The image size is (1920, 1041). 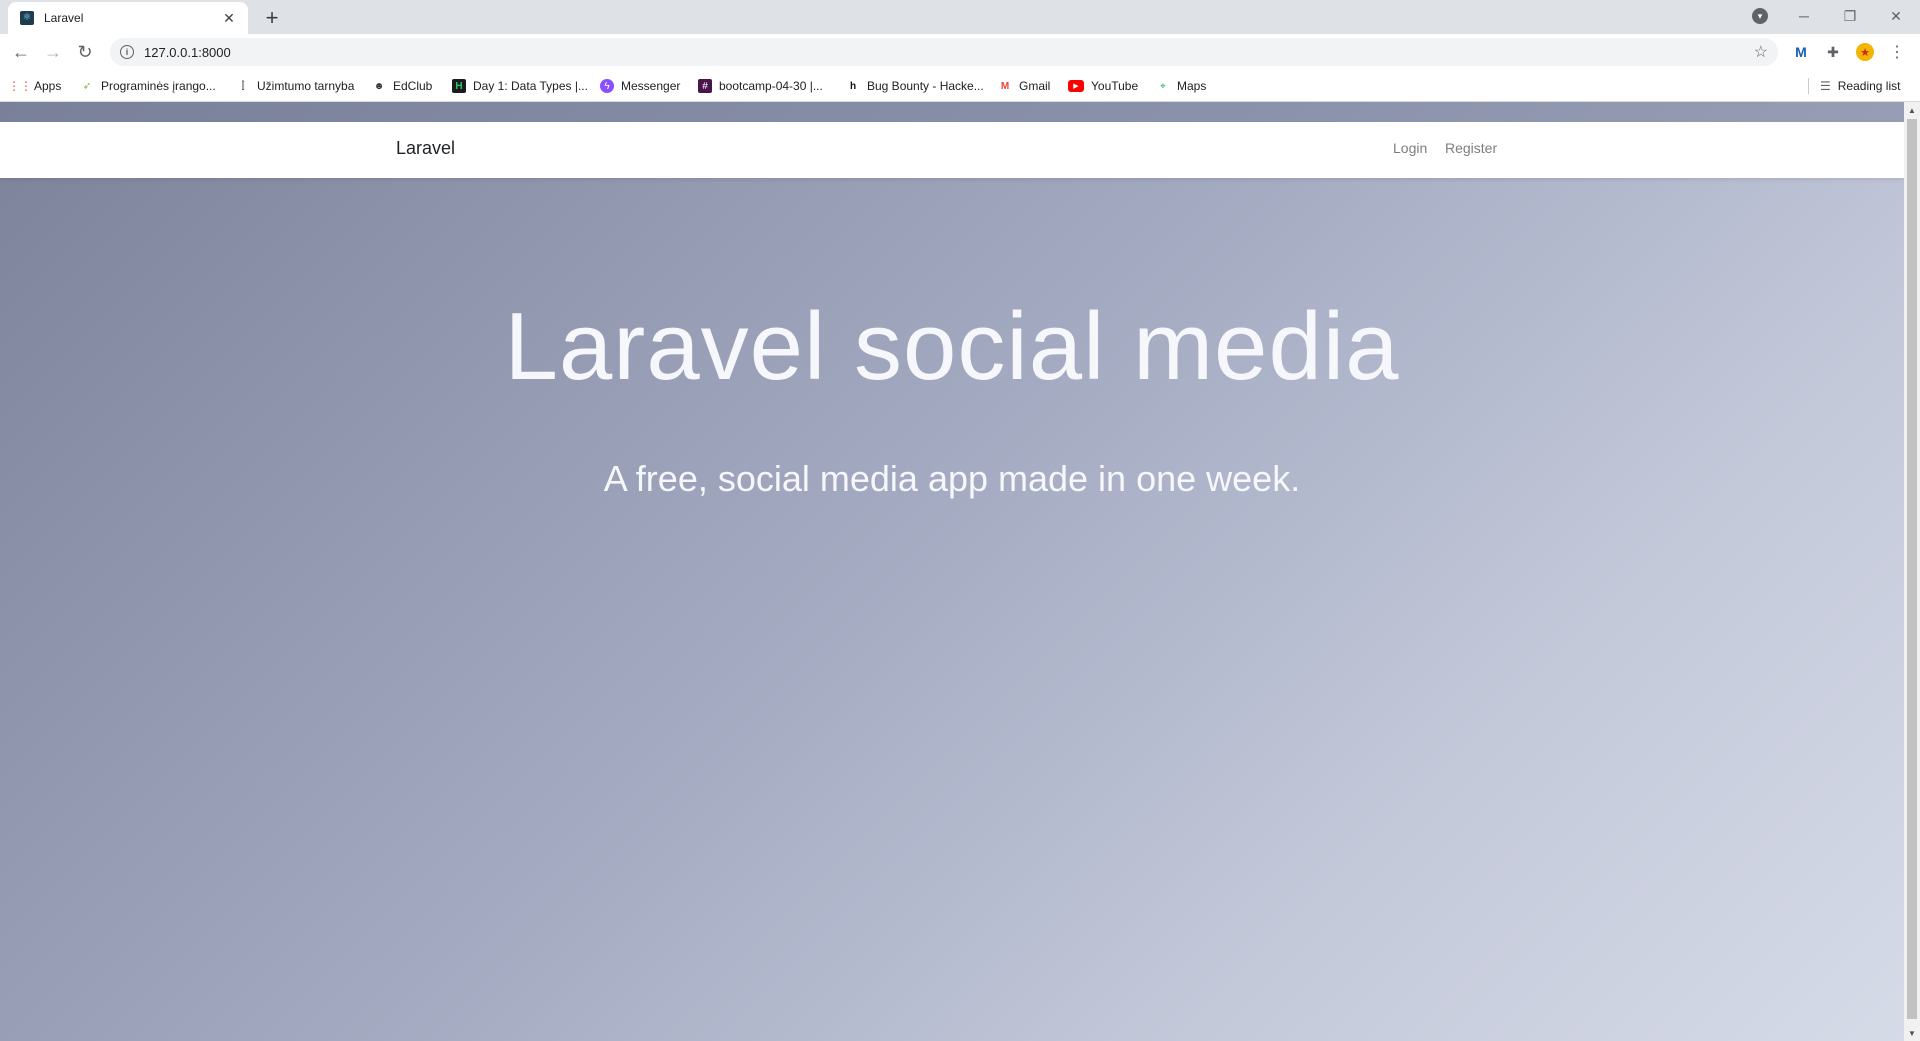 What do you see at coordinates (272, 18) in the screenshot?
I see `new-tab-button: +` at bounding box center [272, 18].